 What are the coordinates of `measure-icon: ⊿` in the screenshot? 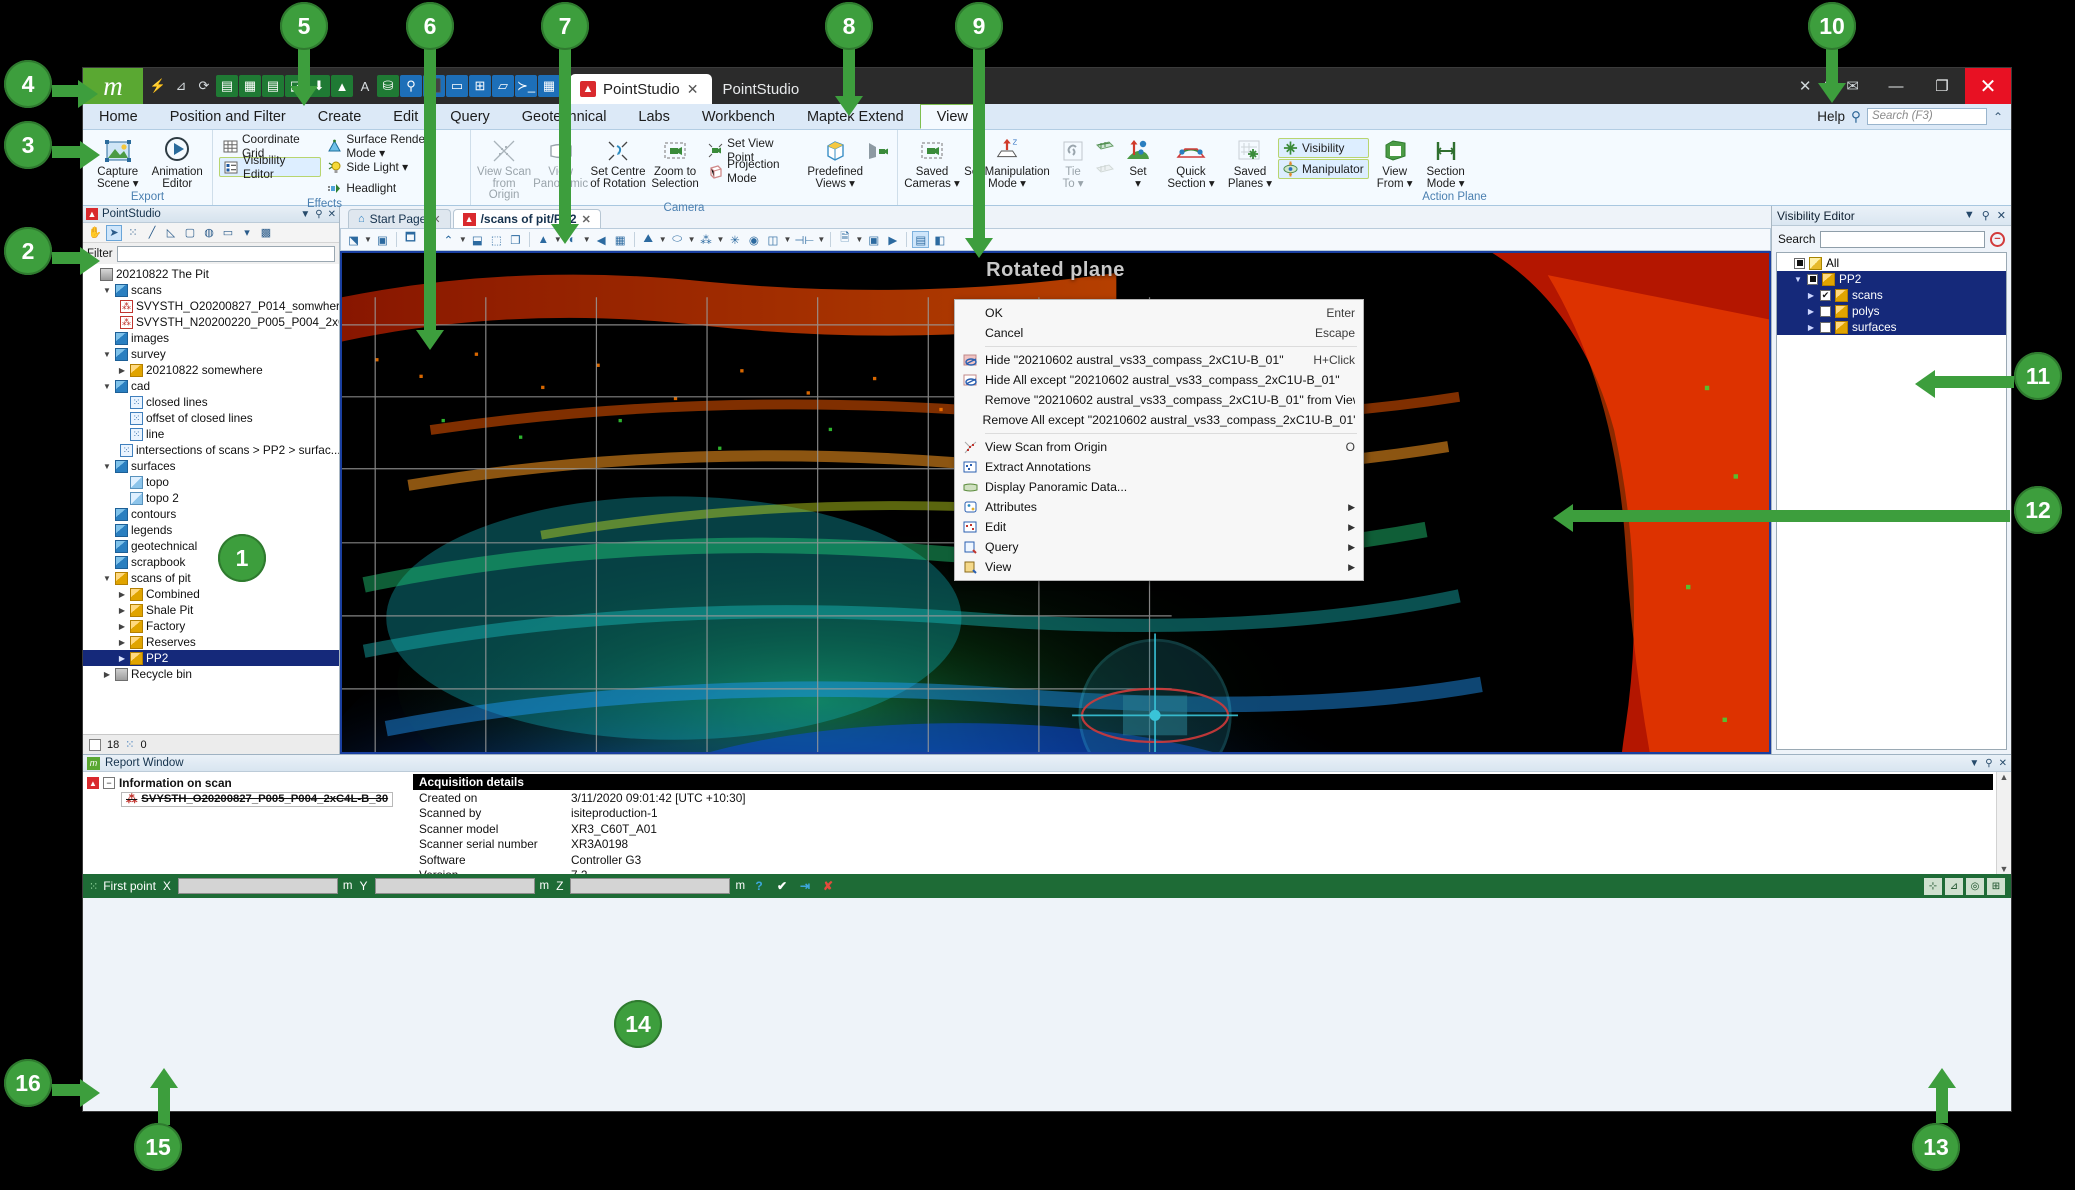 It's located at (181, 86).